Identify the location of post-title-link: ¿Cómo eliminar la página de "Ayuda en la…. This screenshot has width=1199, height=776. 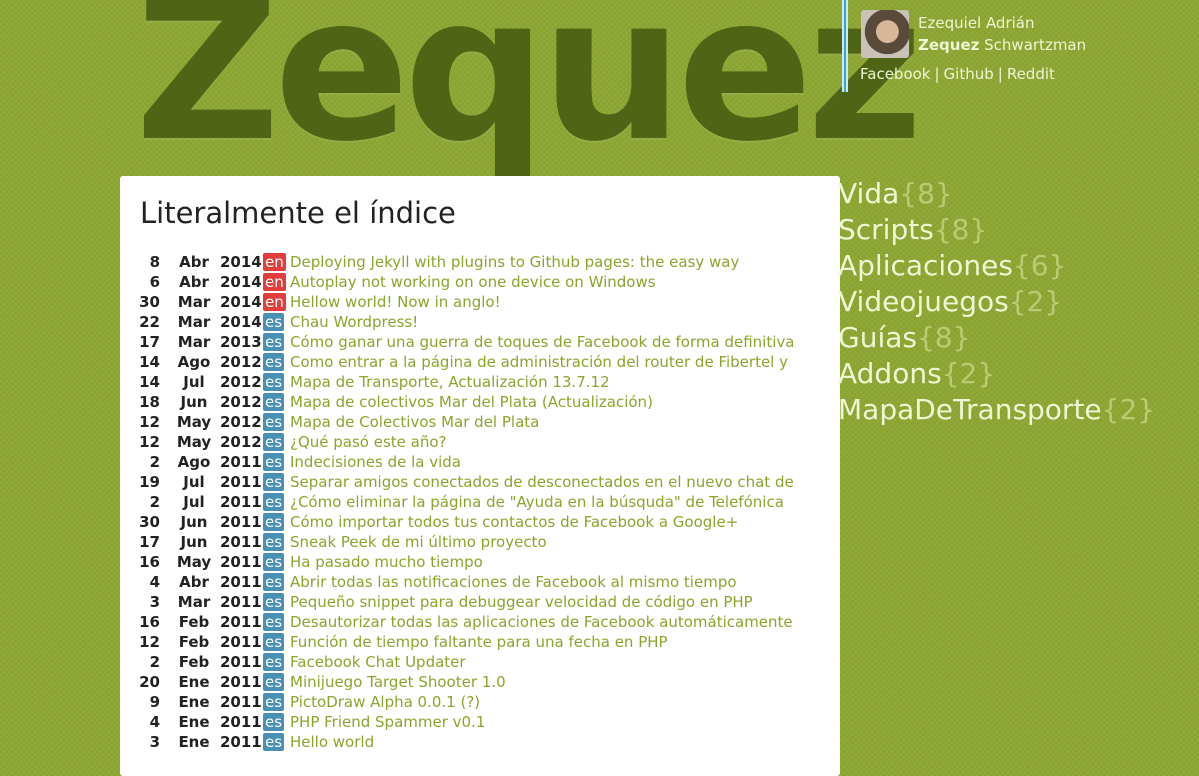
(555, 502).